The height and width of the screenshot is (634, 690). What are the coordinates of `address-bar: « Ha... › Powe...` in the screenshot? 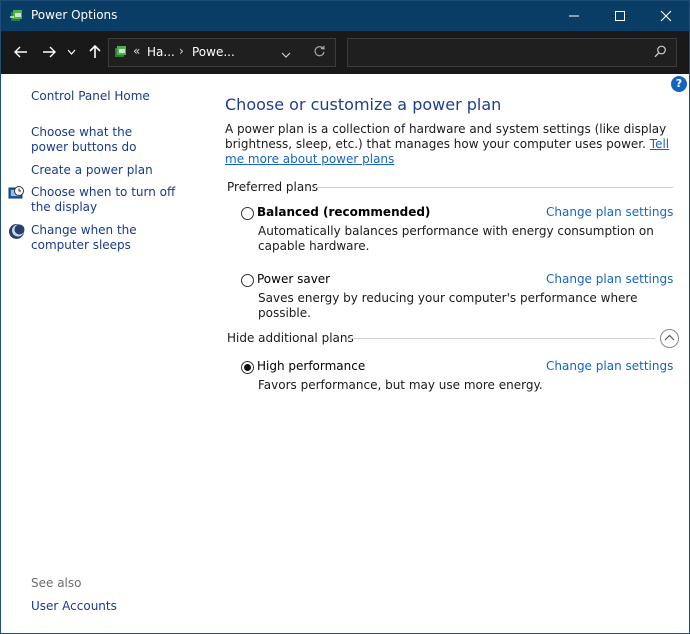 It's located at (222, 52).